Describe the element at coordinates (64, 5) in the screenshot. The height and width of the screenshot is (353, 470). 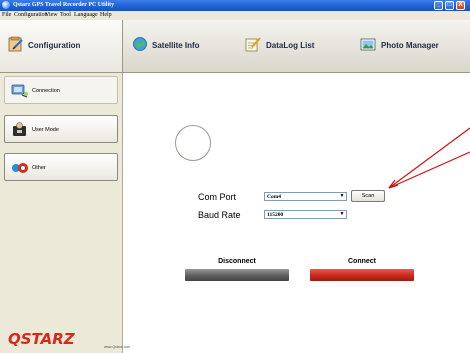
I see `window-title: Qstarz GPS Travel Recorder PC Utility` at that location.